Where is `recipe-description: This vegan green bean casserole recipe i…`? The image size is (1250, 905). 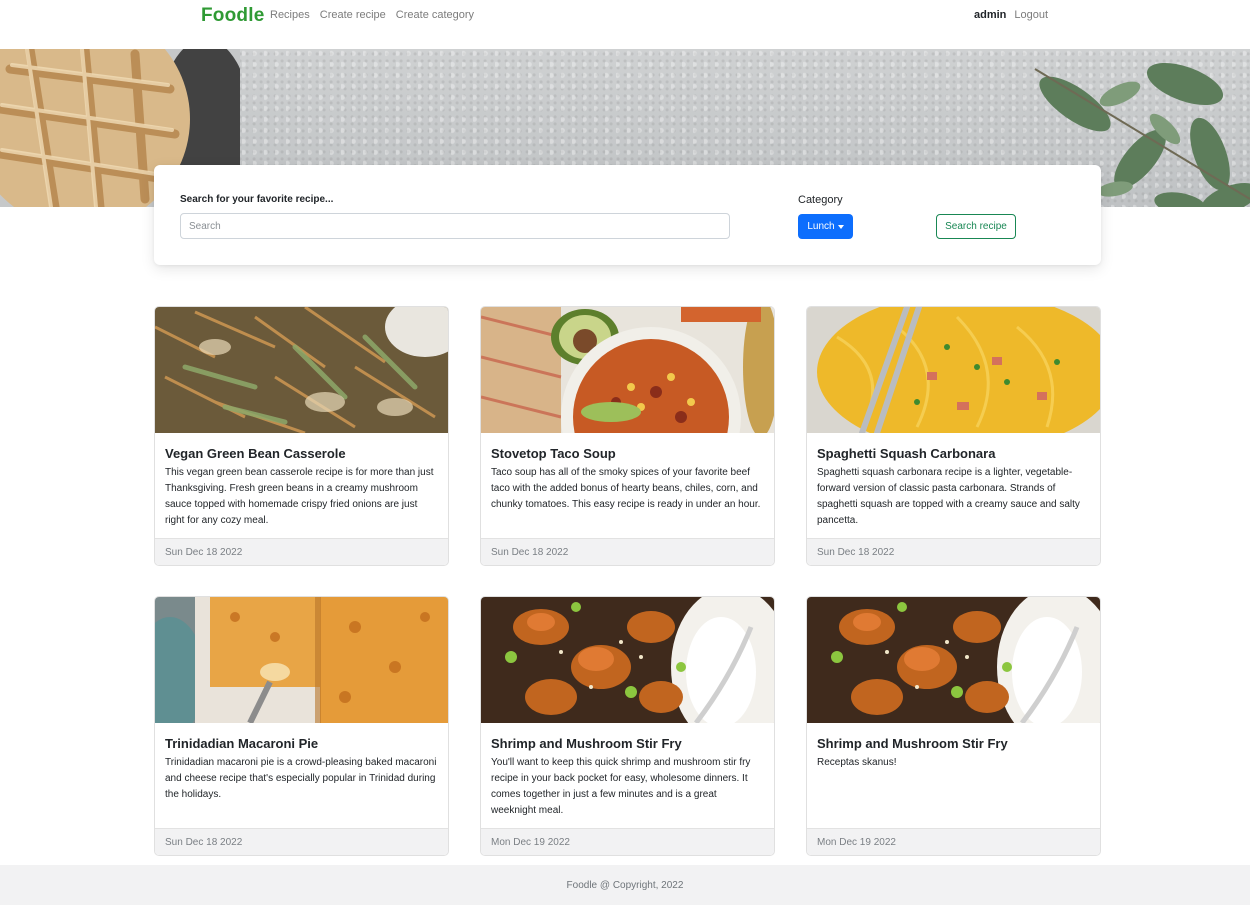
recipe-description: This vegan green bean casserole recipe i… is located at coordinates (299, 496).